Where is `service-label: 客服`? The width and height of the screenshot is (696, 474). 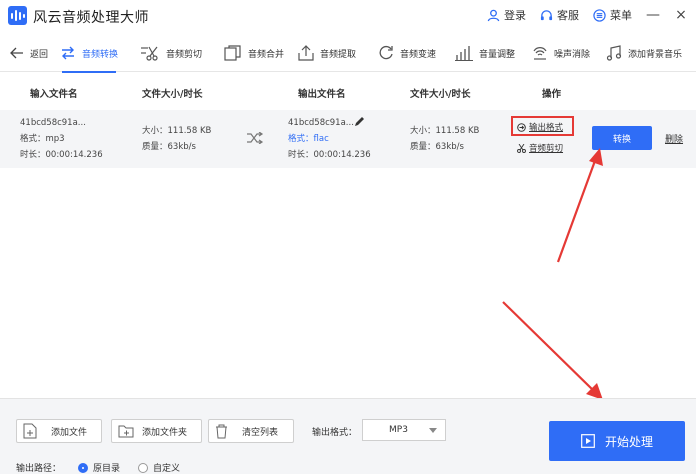
service-label: 客服 is located at coordinates (568, 15).